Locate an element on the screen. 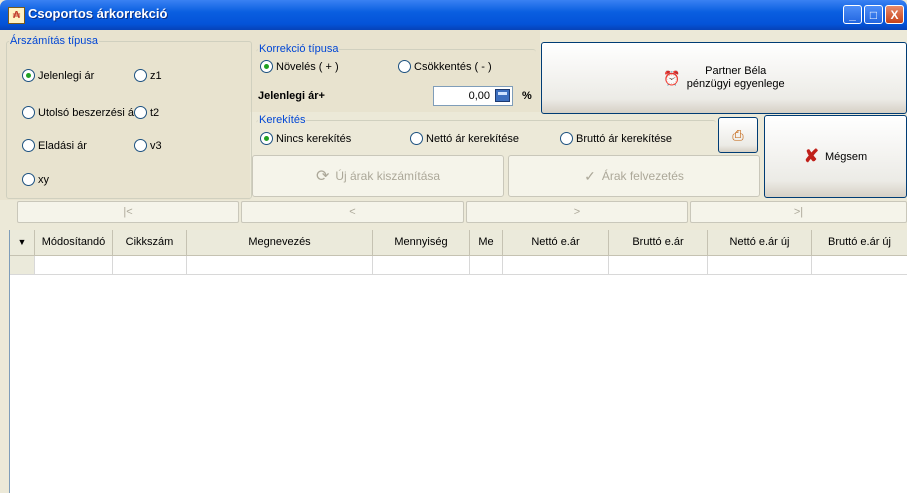 The width and height of the screenshot is (907, 493). radio-label: t2 is located at coordinates (155, 112).